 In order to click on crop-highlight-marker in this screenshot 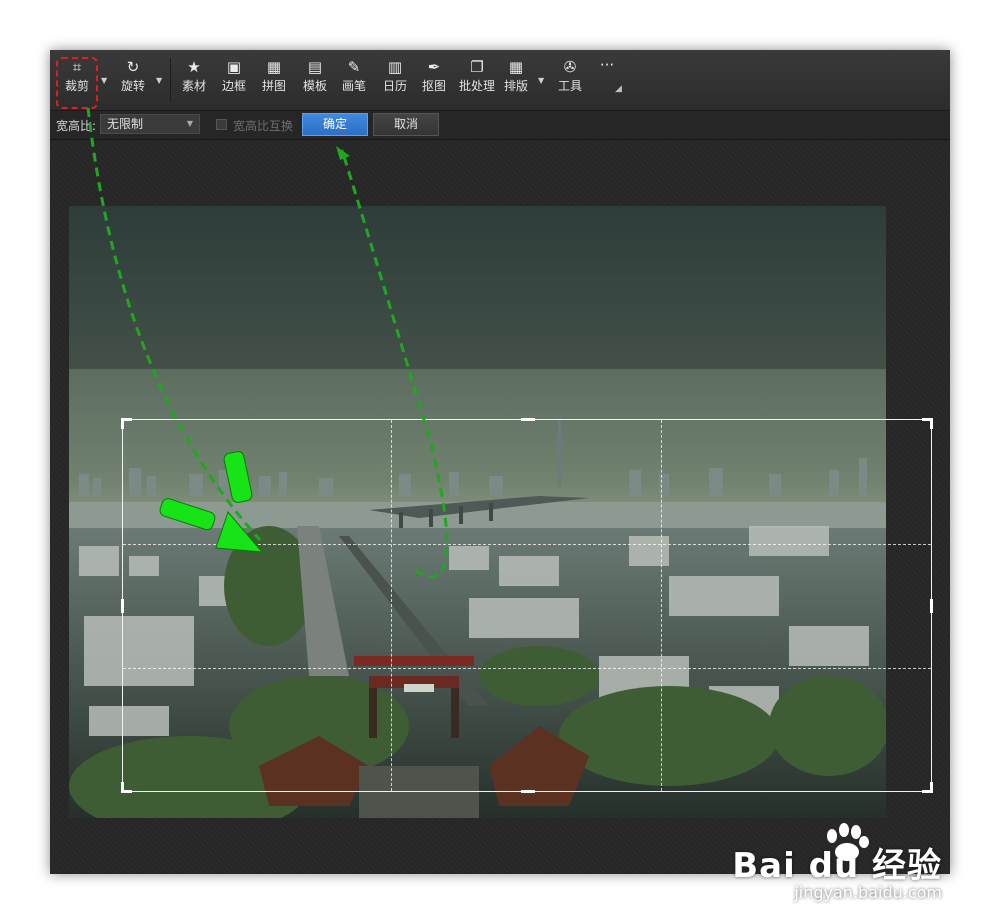, I will do `click(77, 83)`.